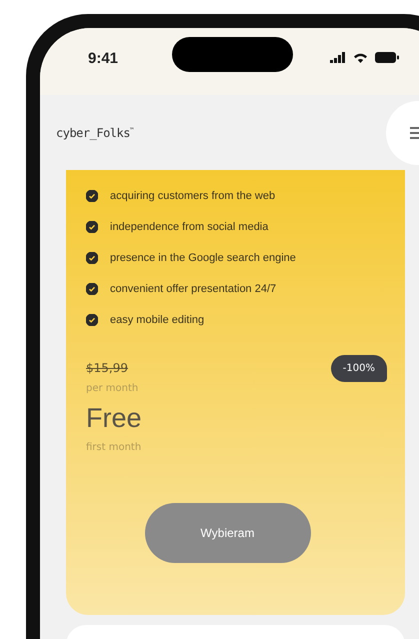  Describe the element at coordinates (193, 196) in the screenshot. I see `feature-text: acquiring customers from the web` at that location.